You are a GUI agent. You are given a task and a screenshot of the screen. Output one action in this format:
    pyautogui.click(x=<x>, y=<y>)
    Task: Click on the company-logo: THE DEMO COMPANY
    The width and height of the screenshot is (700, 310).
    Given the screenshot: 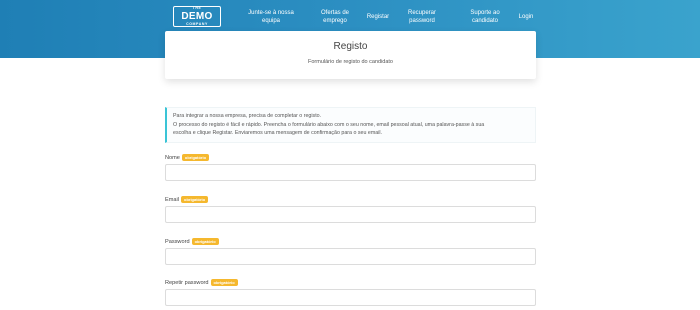 What is the action you would take?
    pyautogui.click(x=197, y=16)
    